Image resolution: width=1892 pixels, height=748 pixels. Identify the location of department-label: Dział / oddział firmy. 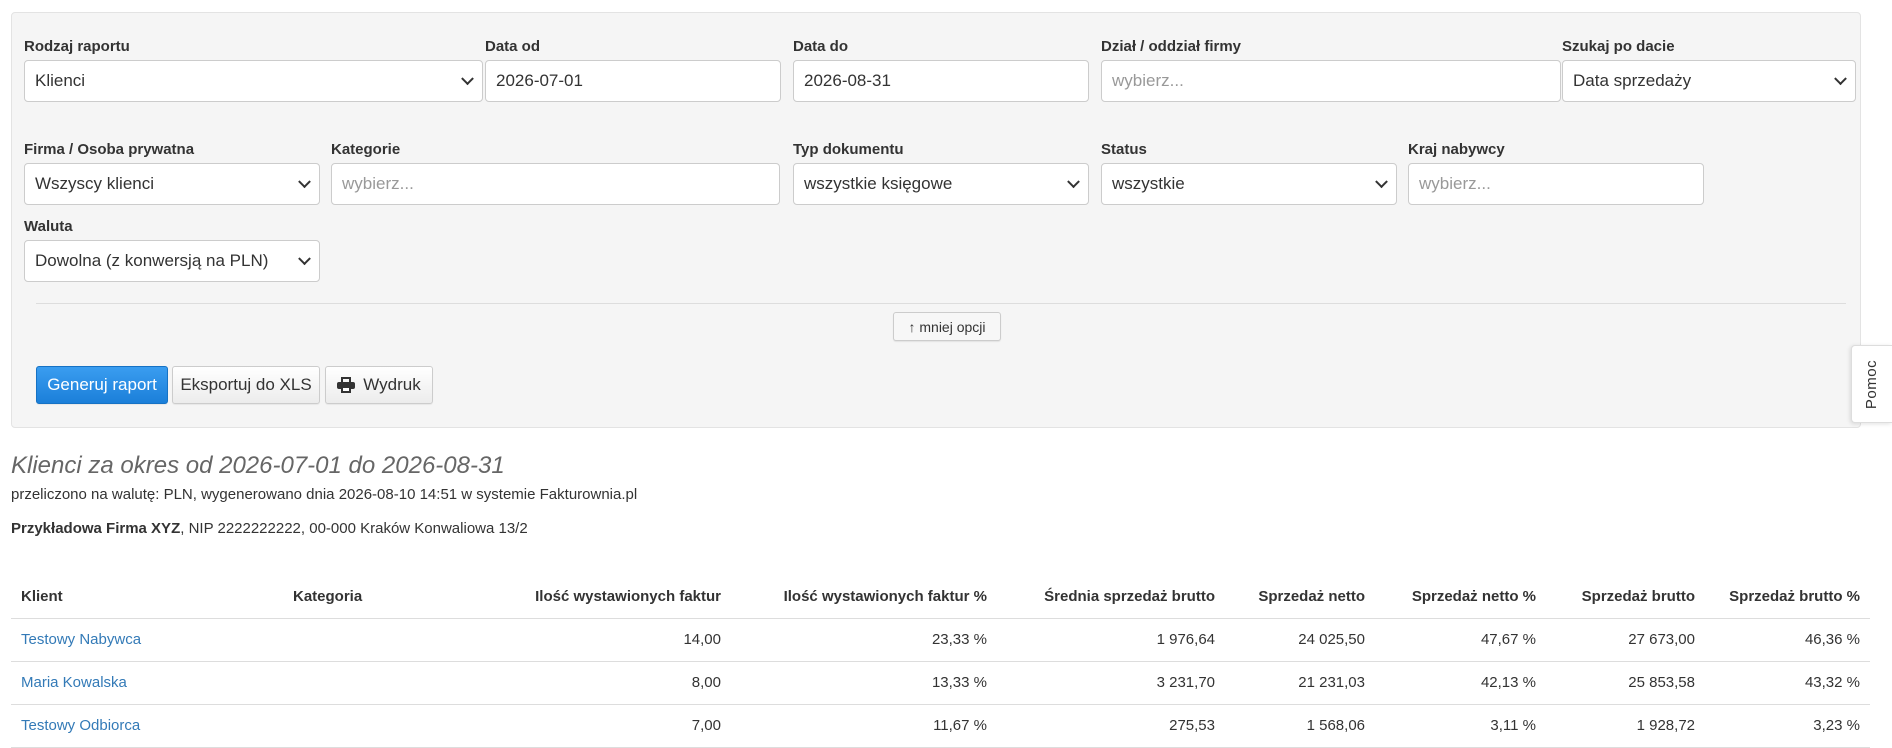
(1171, 46).